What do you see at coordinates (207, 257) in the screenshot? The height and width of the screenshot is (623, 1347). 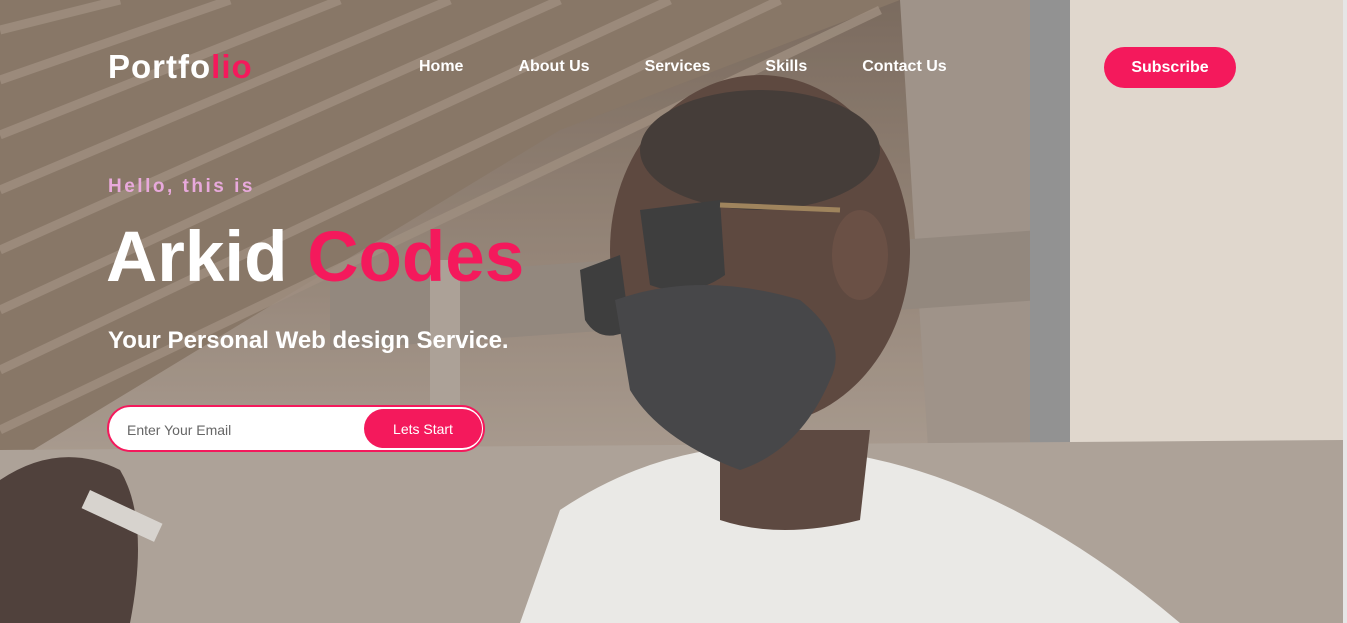 I see `hero-title-first: Arkid` at bounding box center [207, 257].